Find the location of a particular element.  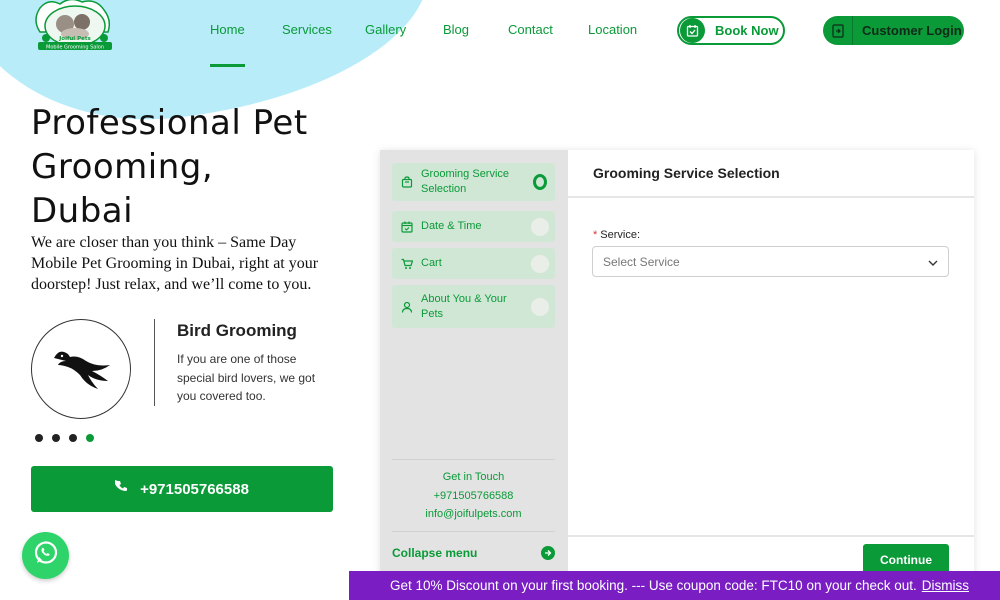

nav-contact: Contact is located at coordinates (530, 29).